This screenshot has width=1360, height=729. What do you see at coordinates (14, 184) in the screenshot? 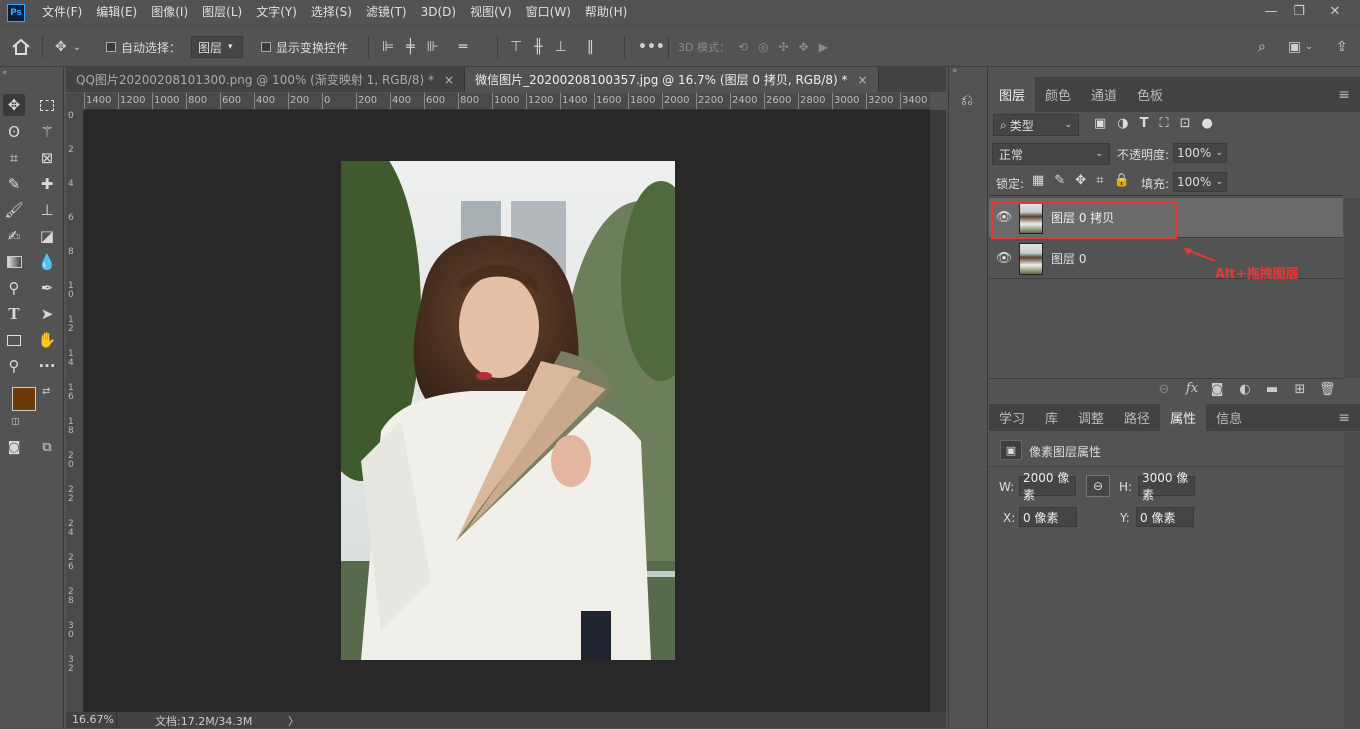
I see `eyedropper-icon: ✎` at bounding box center [14, 184].